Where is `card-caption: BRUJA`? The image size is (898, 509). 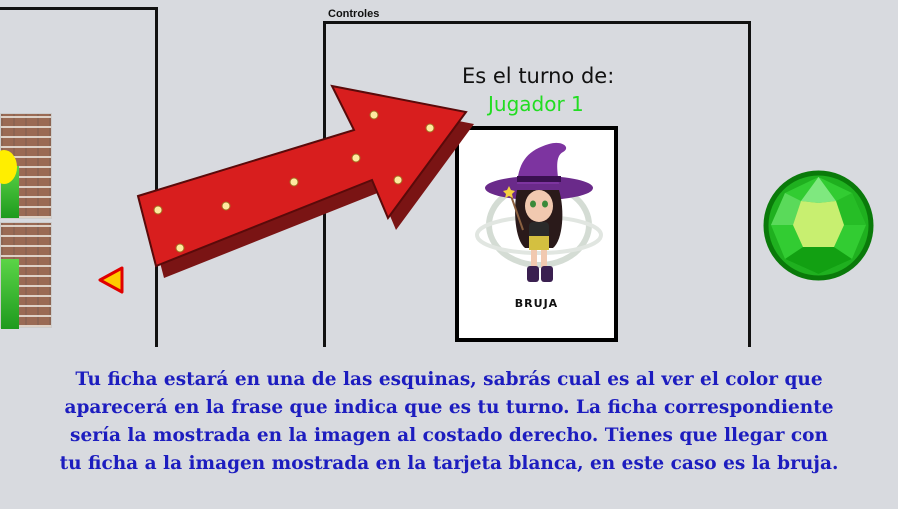 card-caption: BRUJA is located at coordinates (536, 303).